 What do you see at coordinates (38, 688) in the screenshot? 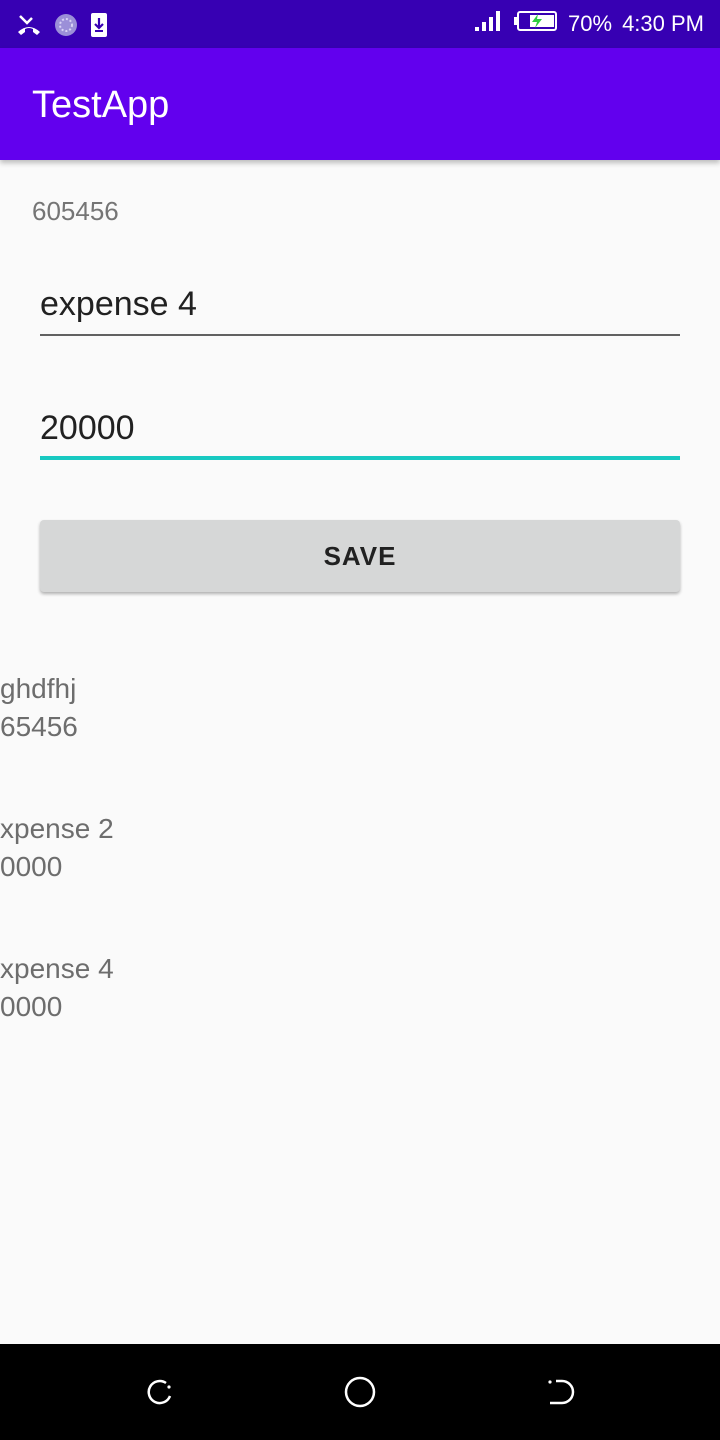
I see `list-item-name: ghdfhj` at bounding box center [38, 688].